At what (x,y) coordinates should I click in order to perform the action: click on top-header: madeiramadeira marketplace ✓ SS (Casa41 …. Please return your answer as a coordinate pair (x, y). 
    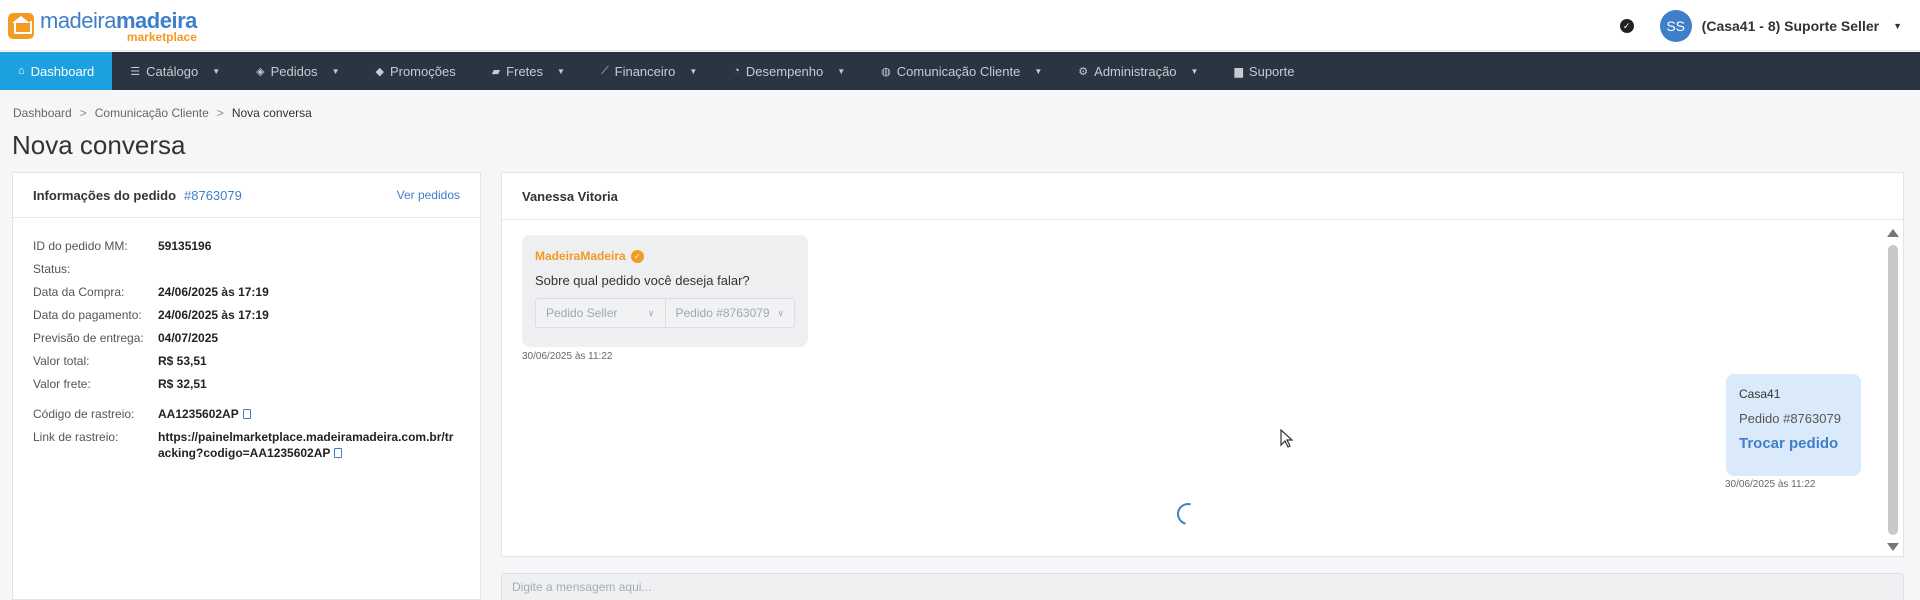
    Looking at the image, I should click on (960, 25).